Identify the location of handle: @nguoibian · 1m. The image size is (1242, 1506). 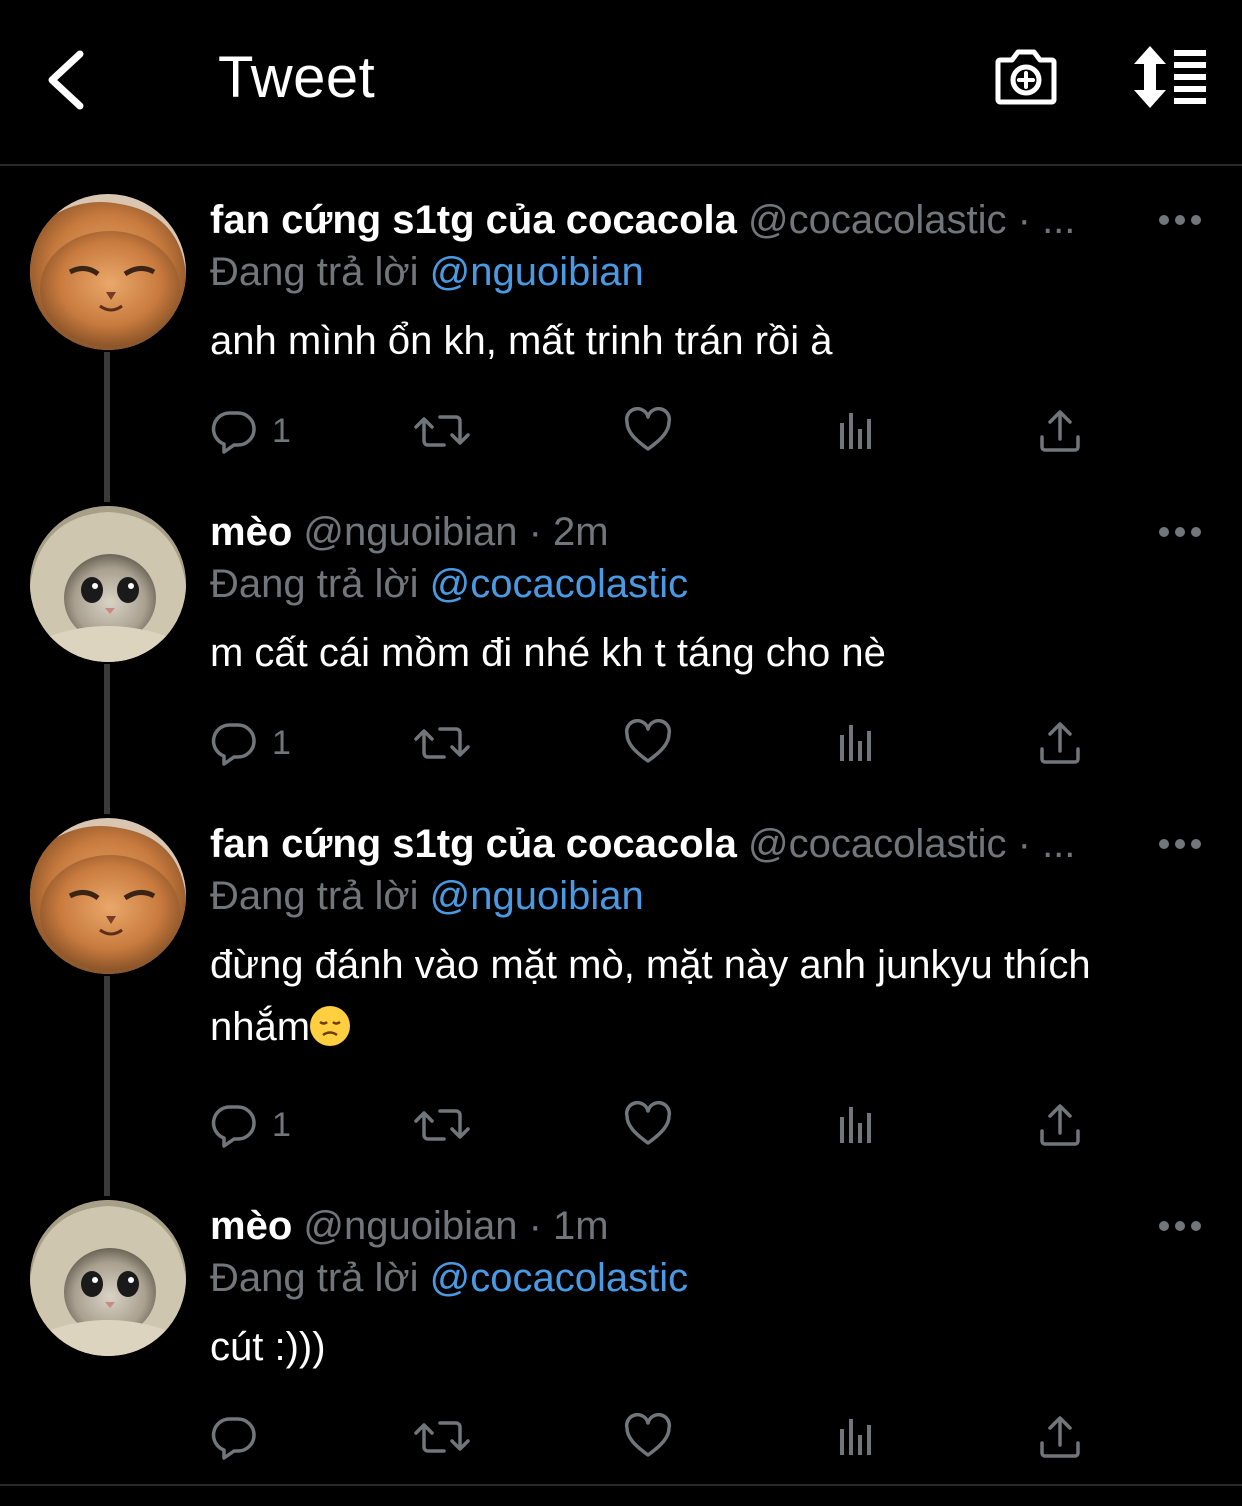
(456, 1226).